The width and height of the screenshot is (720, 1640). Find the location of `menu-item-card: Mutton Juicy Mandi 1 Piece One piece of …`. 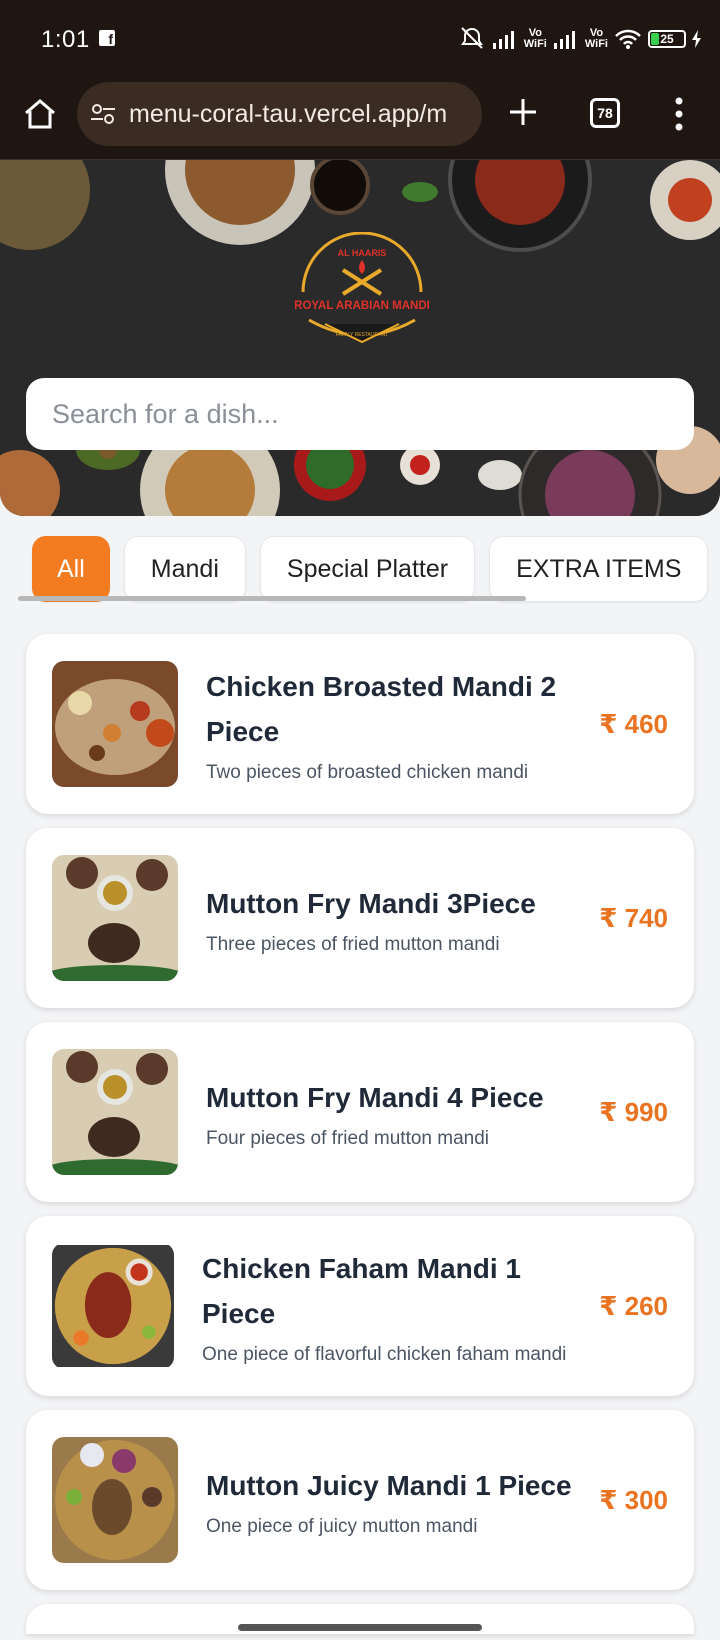

menu-item-card: Mutton Juicy Mandi 1 Piece One piece of … is located at coordinates (360, 1500).